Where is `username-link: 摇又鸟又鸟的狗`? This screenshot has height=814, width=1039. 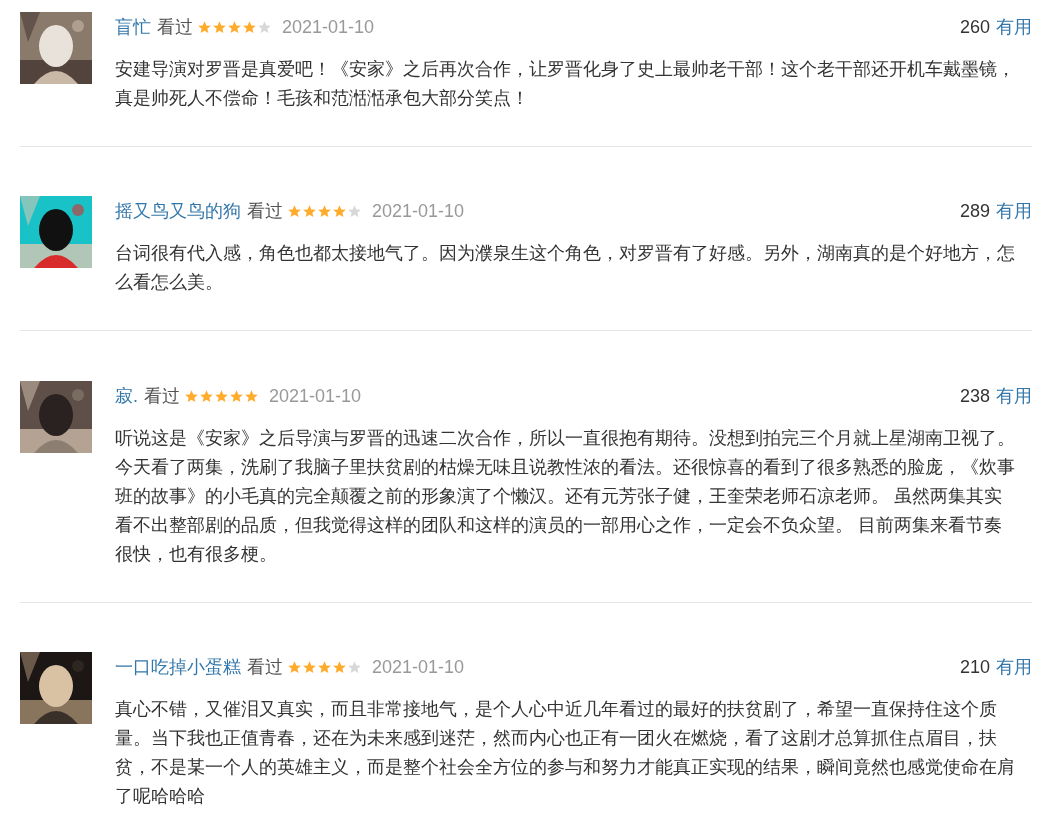 username-link: 摇又鸟又鸟的狗 is located at coordinates (178, 211).